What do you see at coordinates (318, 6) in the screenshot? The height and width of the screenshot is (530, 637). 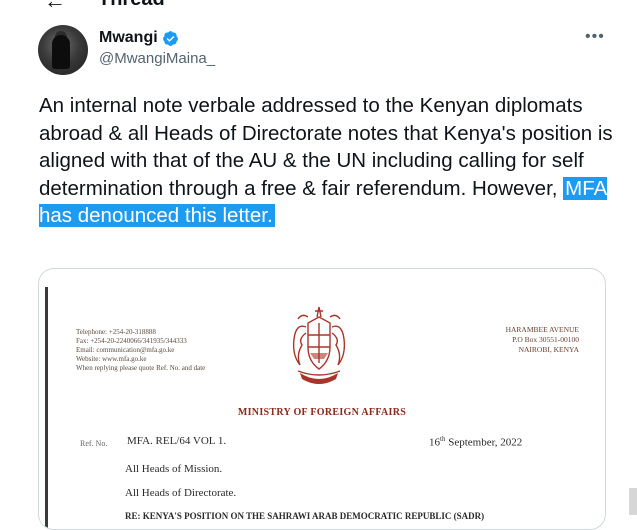 I see `thread-header: ← Thread` at bounding box center [318, 6].